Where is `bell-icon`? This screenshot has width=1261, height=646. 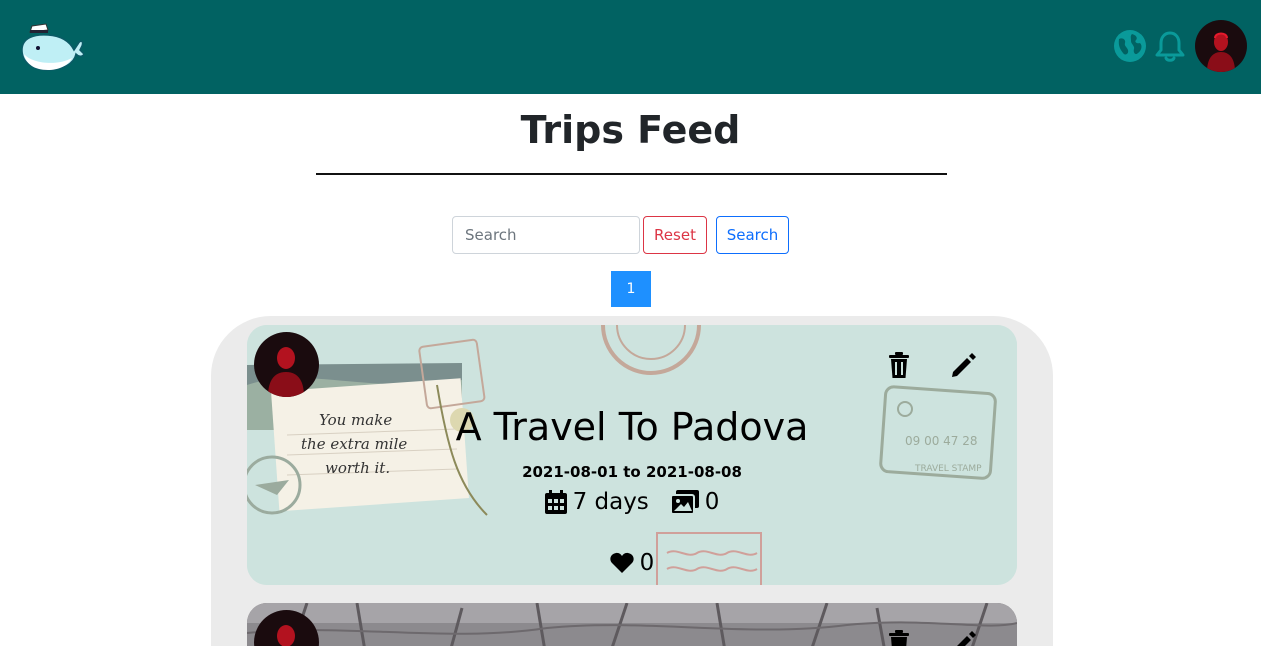 bell-icon is located at coordinates (1170, 46).